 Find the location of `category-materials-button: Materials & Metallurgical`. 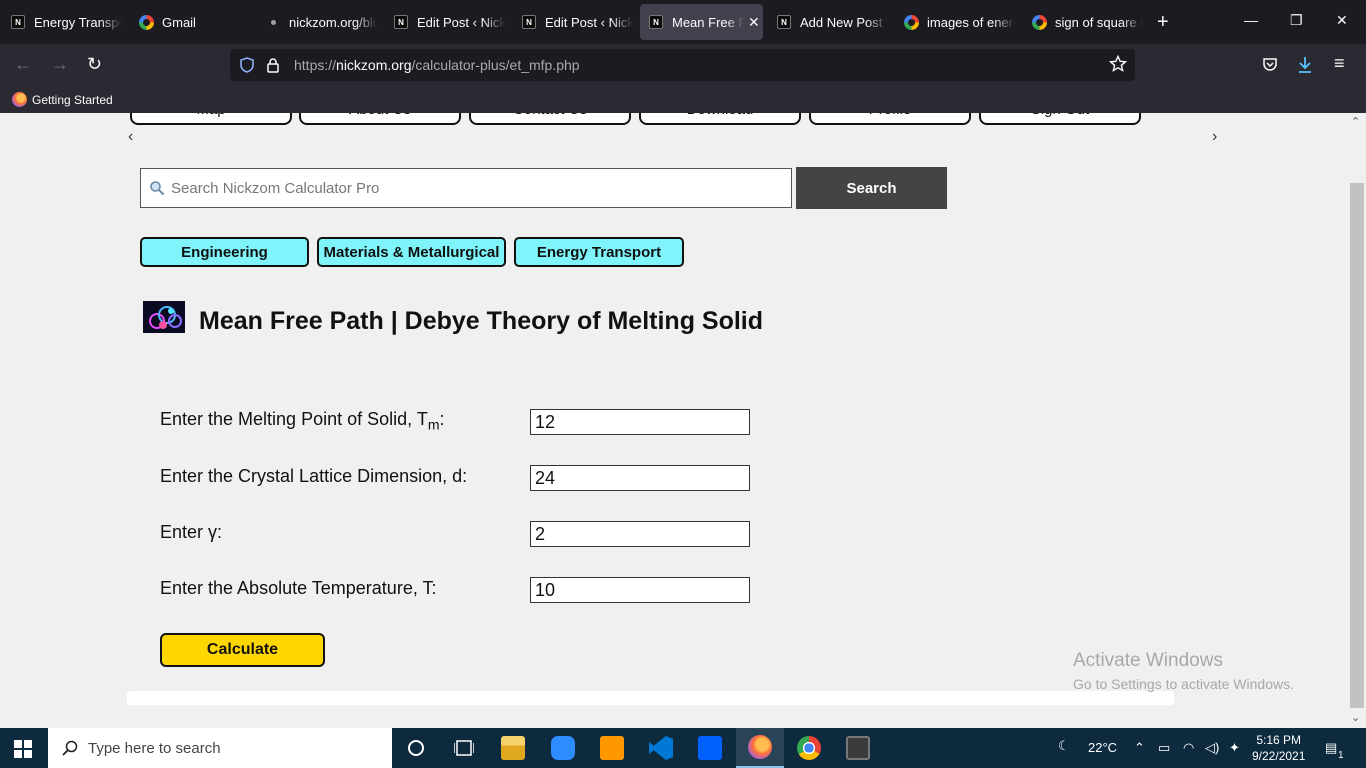

category-materials-button: Materials & Metallurgical is located at coordinates (411, 252).